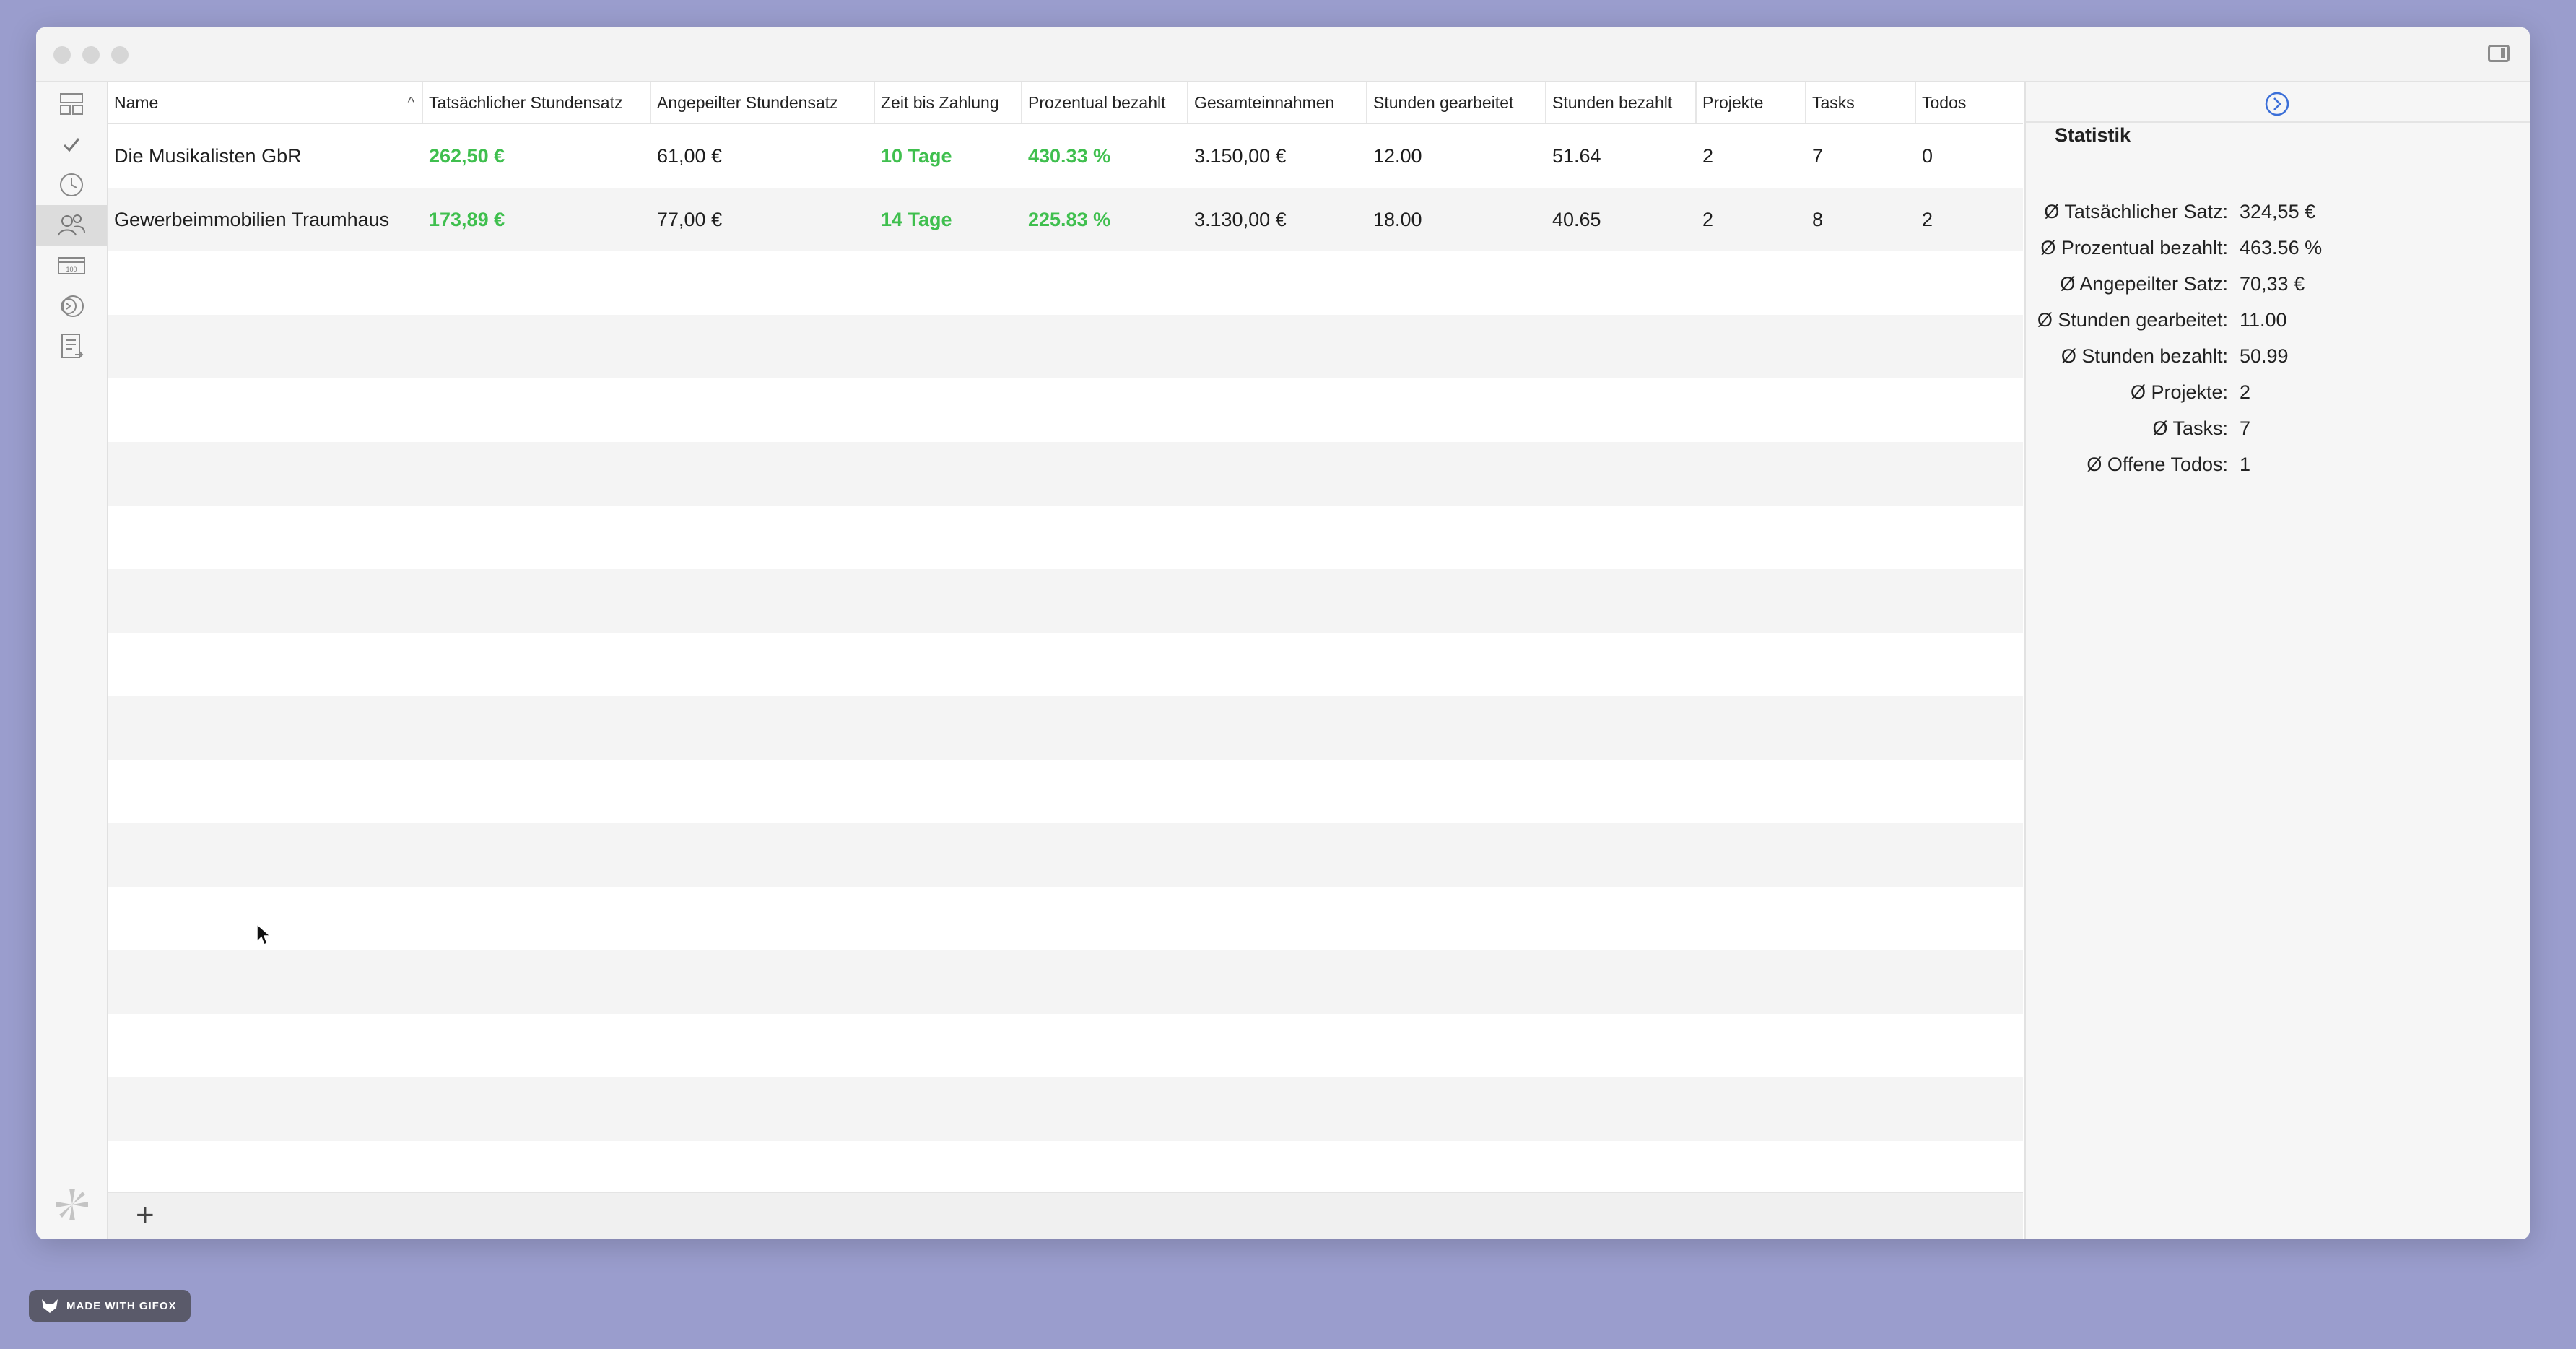  What do you see at coordinates (1818, 219) in the screenshot?
I see `tasks-value: 8` at bounding box center [1818, 219].